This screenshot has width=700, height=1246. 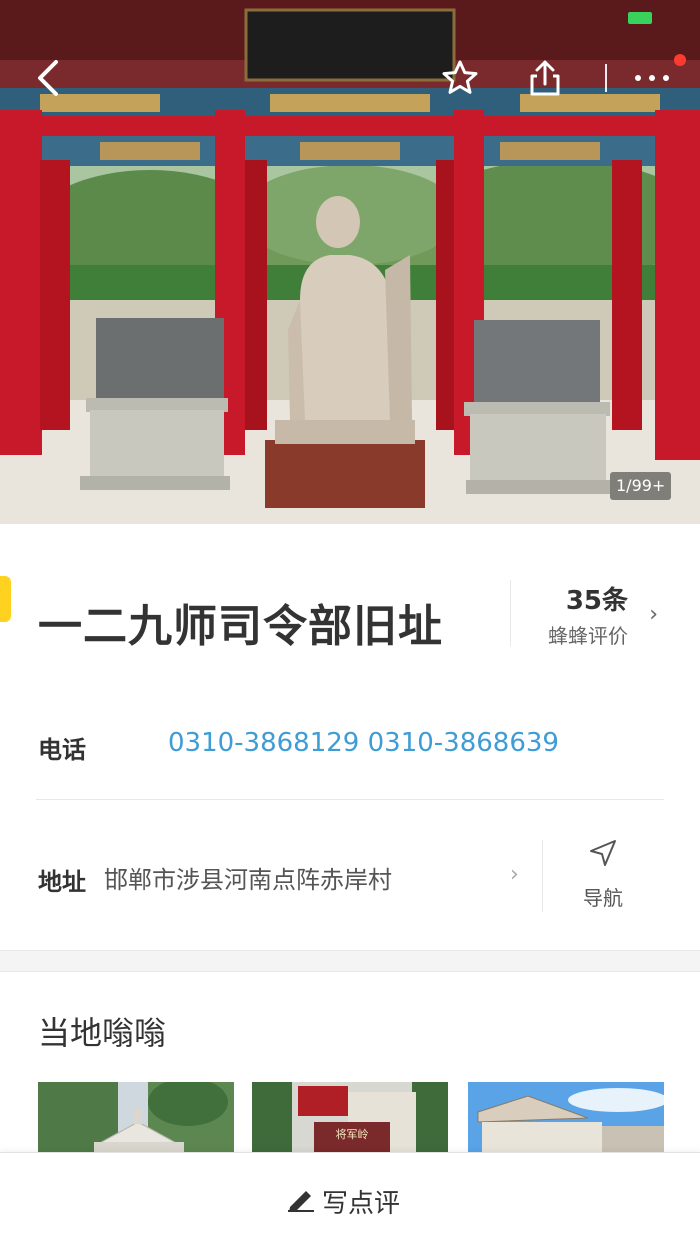 What do you see at coordinates (463, 743) in the screenshot?
I see `phone-number-link: 0310-3868639` at bounding box center [463, 743].